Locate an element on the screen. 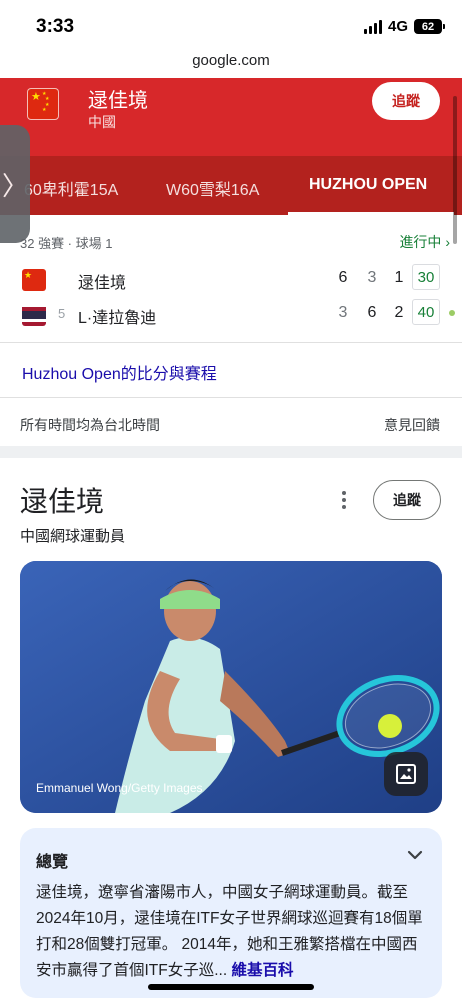 The image size is (462, 1000). section-gap is located at coordinates (231, 452).